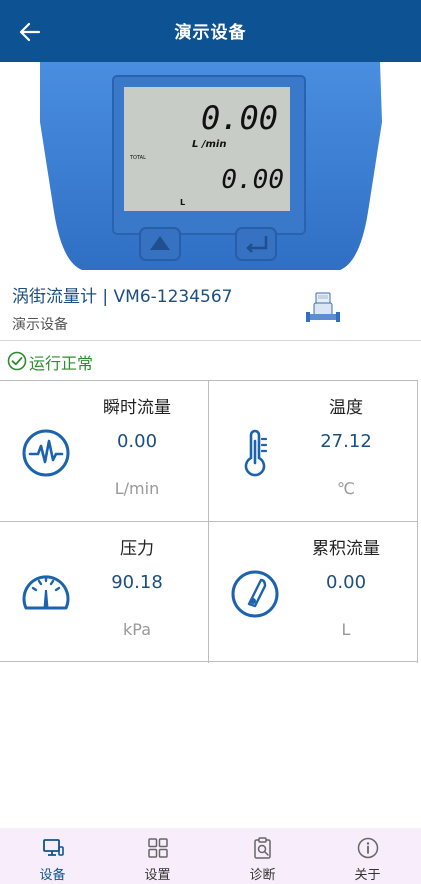 The height and width of the screenshot is (884, 421). Describe the element at coordinates (46, 592) in the screenshot. I see `gauge-icon` at that location.